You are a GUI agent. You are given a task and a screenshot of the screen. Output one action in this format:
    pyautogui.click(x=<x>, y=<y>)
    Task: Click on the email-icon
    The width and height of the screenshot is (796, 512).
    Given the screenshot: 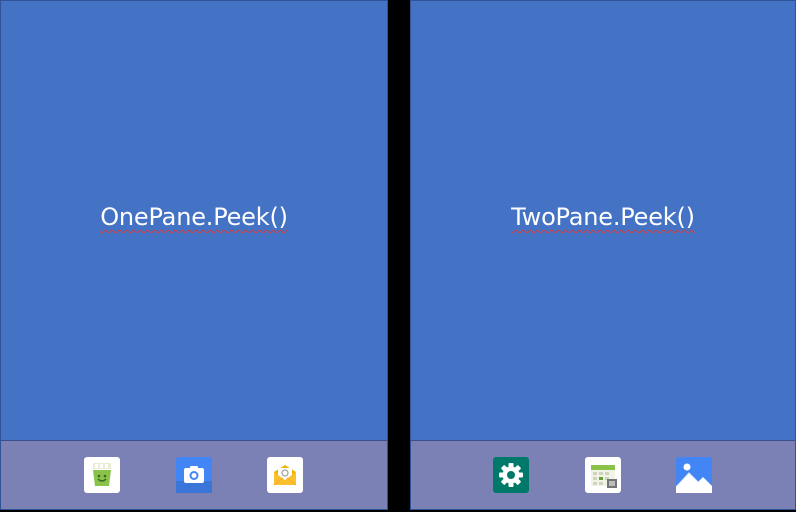 What is the action you would take?
    pyautogui.click(x=285, y=475)
    